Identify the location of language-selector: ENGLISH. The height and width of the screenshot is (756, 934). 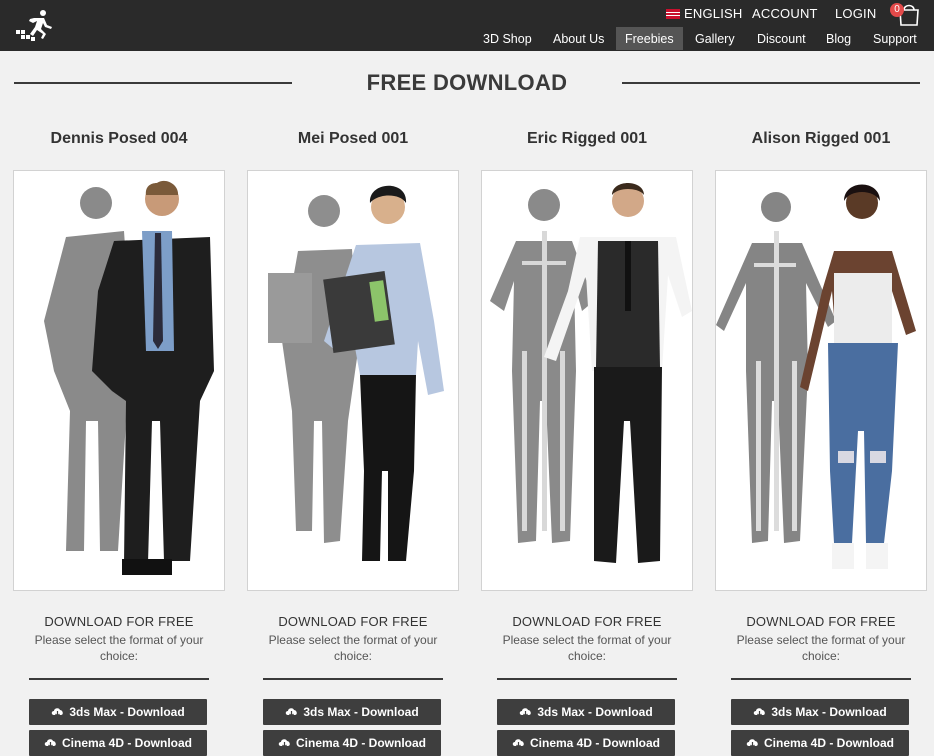
(704, 13).